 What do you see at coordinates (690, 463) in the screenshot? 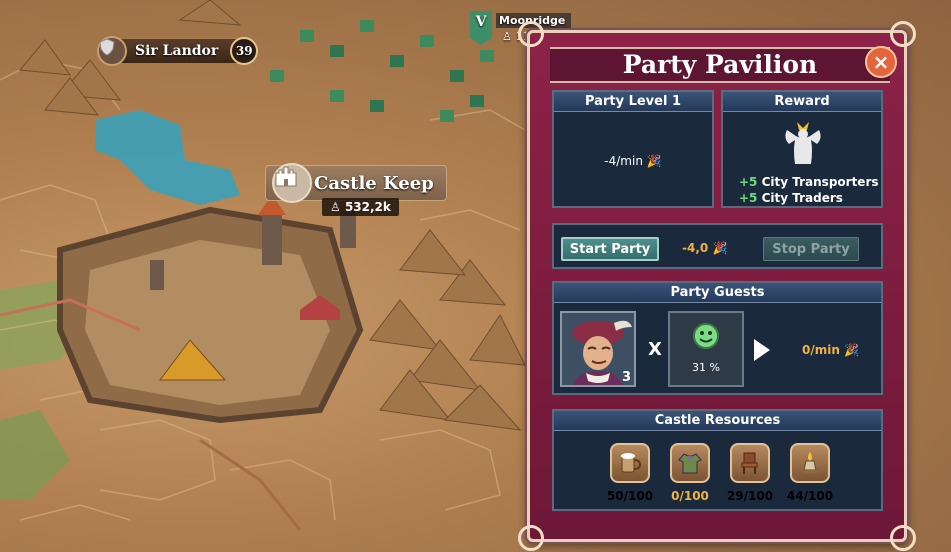
I see `clothing-icon` at bounding box center [690, 463].